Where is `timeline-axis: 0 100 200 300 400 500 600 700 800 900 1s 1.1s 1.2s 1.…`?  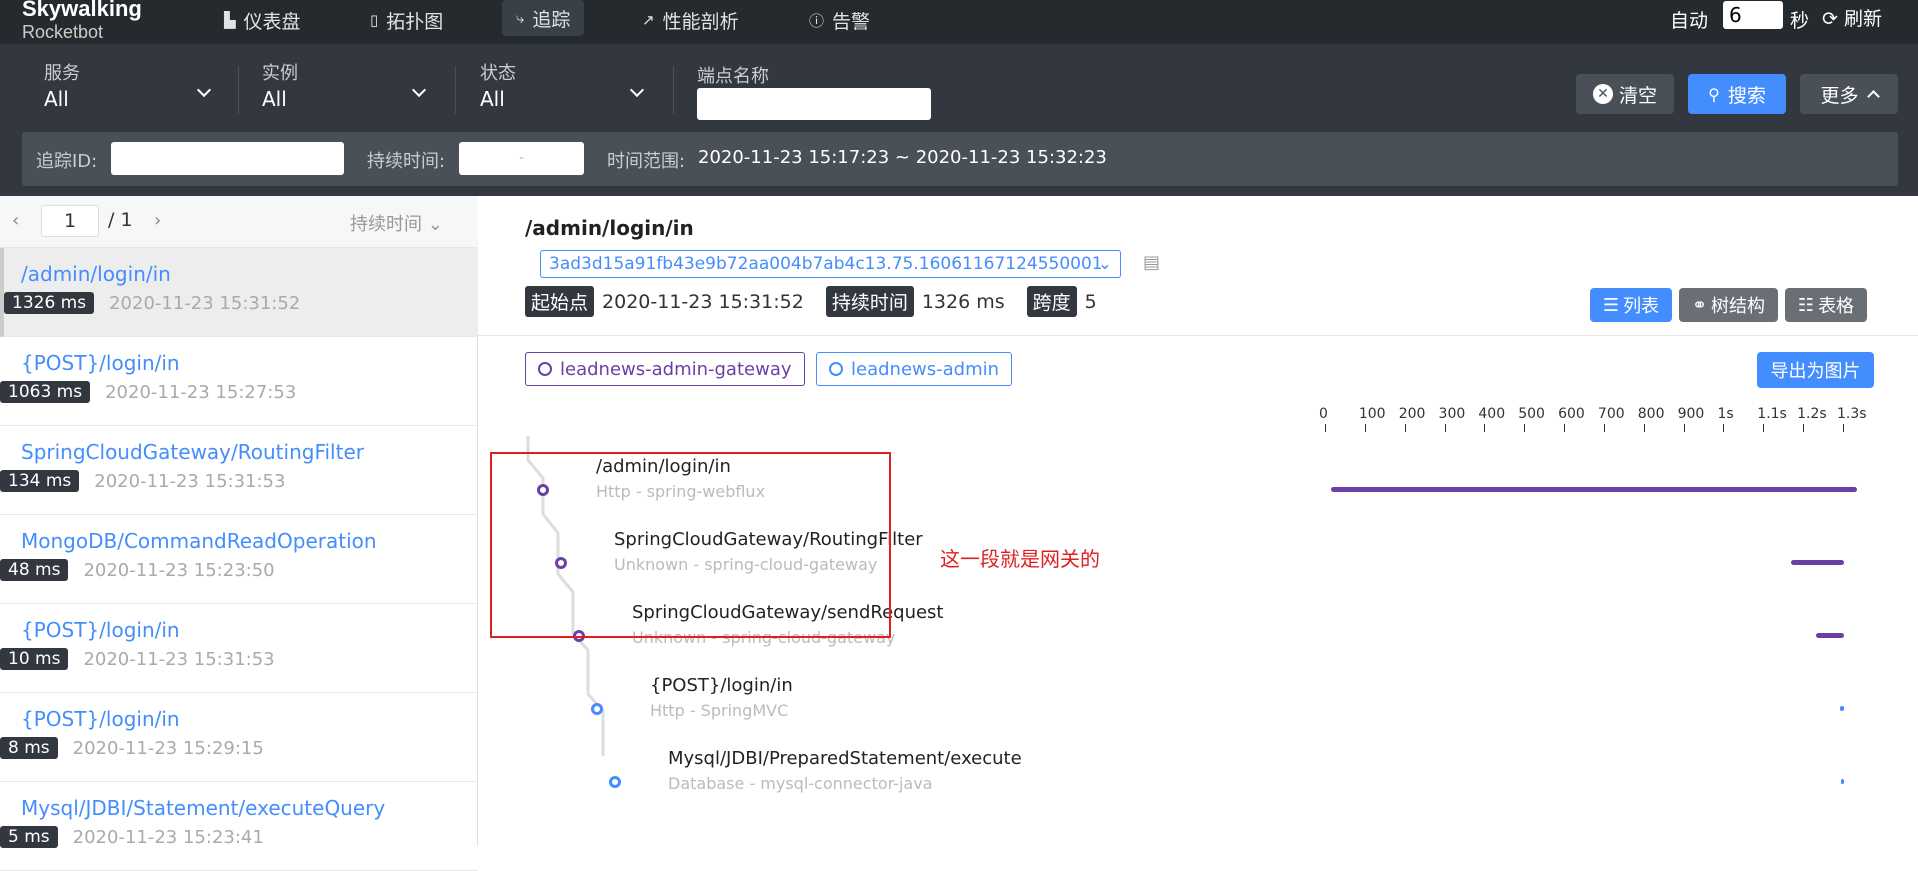
timeline-axis: 0 100 200 300 400 500 600 700 800 900 1s 1.1s 1.2s 1.… is located at coordinates (1593, 421).